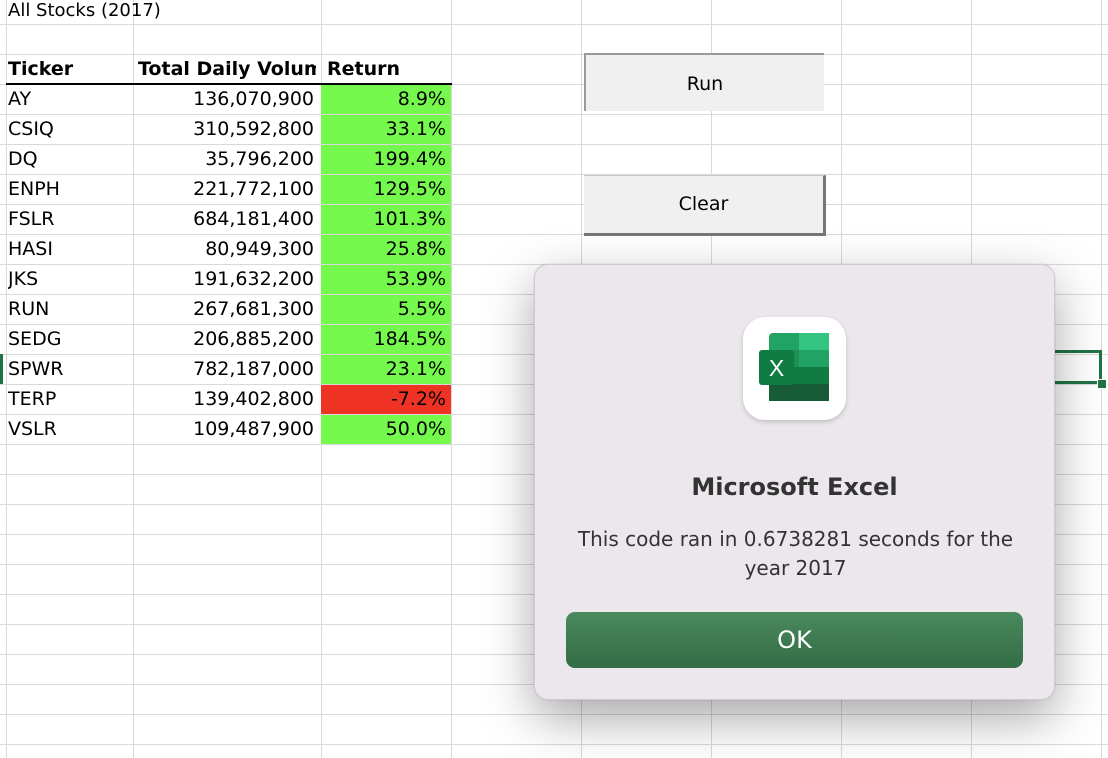  I want to click on return-cell: 50.0%, so click(386, 429).